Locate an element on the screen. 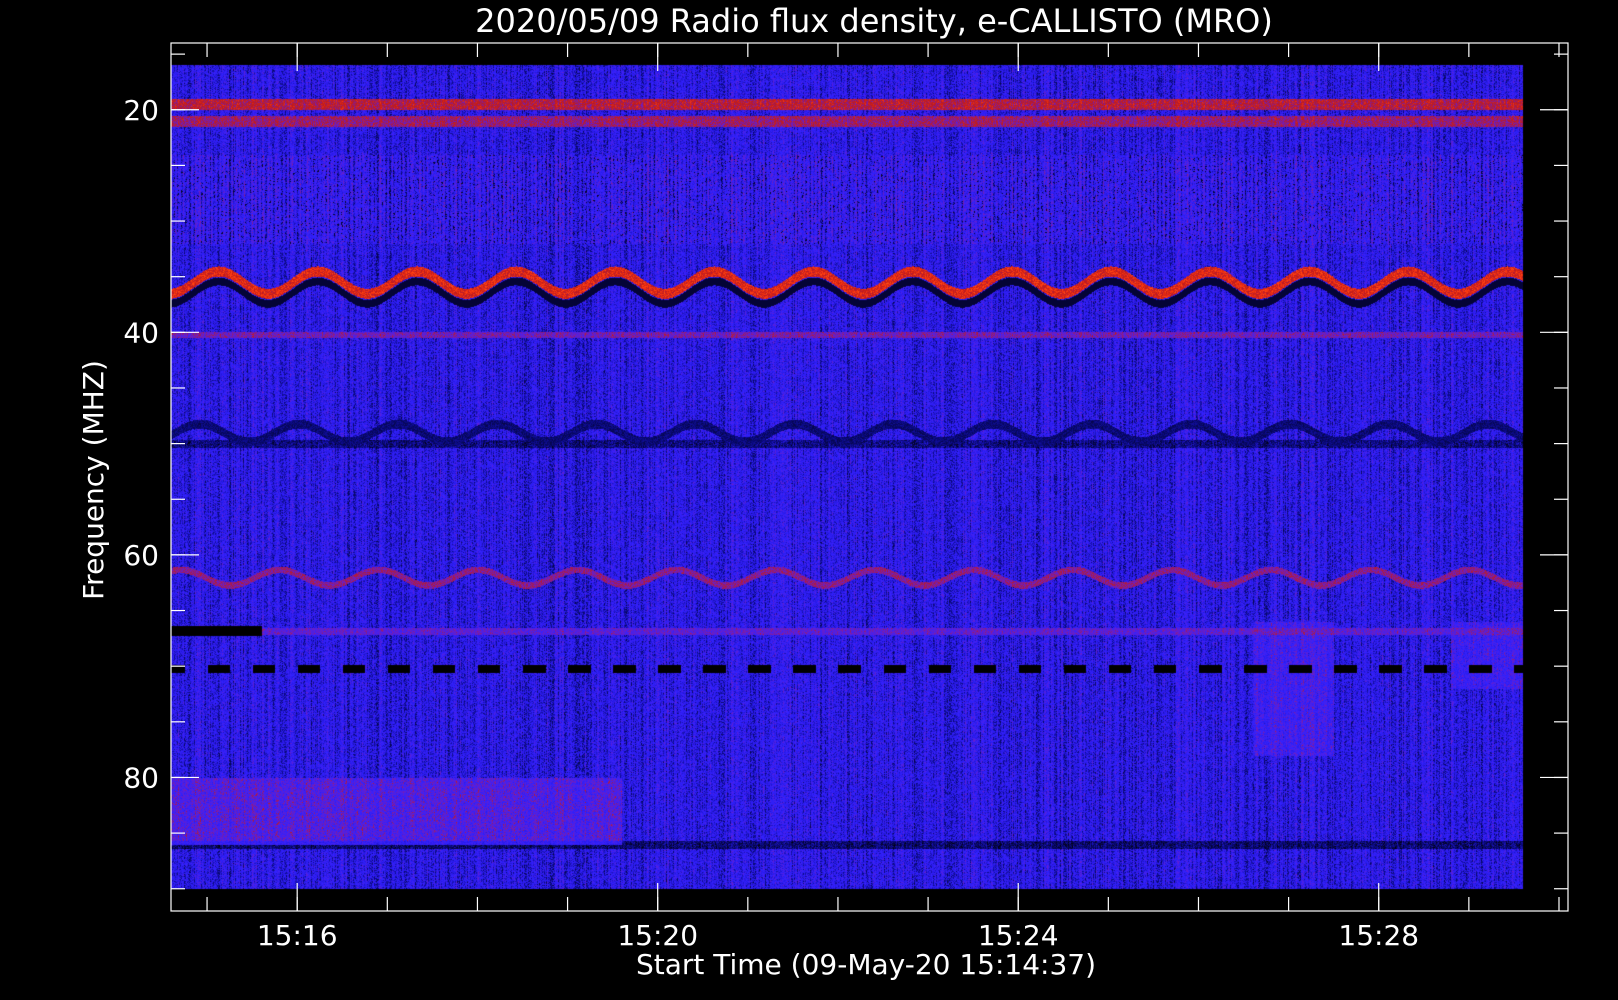 The height and width of the screenshot is (1000, 1618). y-tick-label: 40 is located at coordinates (141, 332).